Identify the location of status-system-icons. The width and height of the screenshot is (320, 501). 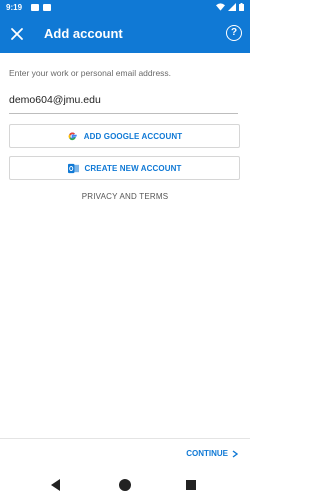
(230, 7).